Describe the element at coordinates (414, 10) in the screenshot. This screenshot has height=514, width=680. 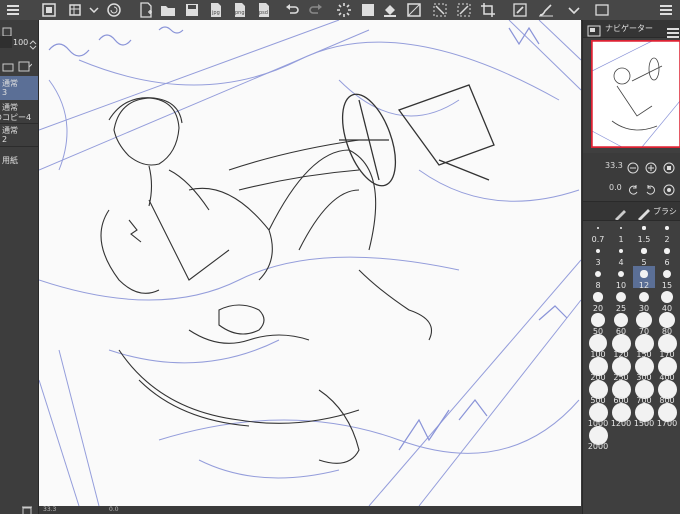
I see `invert-icon` at that location.